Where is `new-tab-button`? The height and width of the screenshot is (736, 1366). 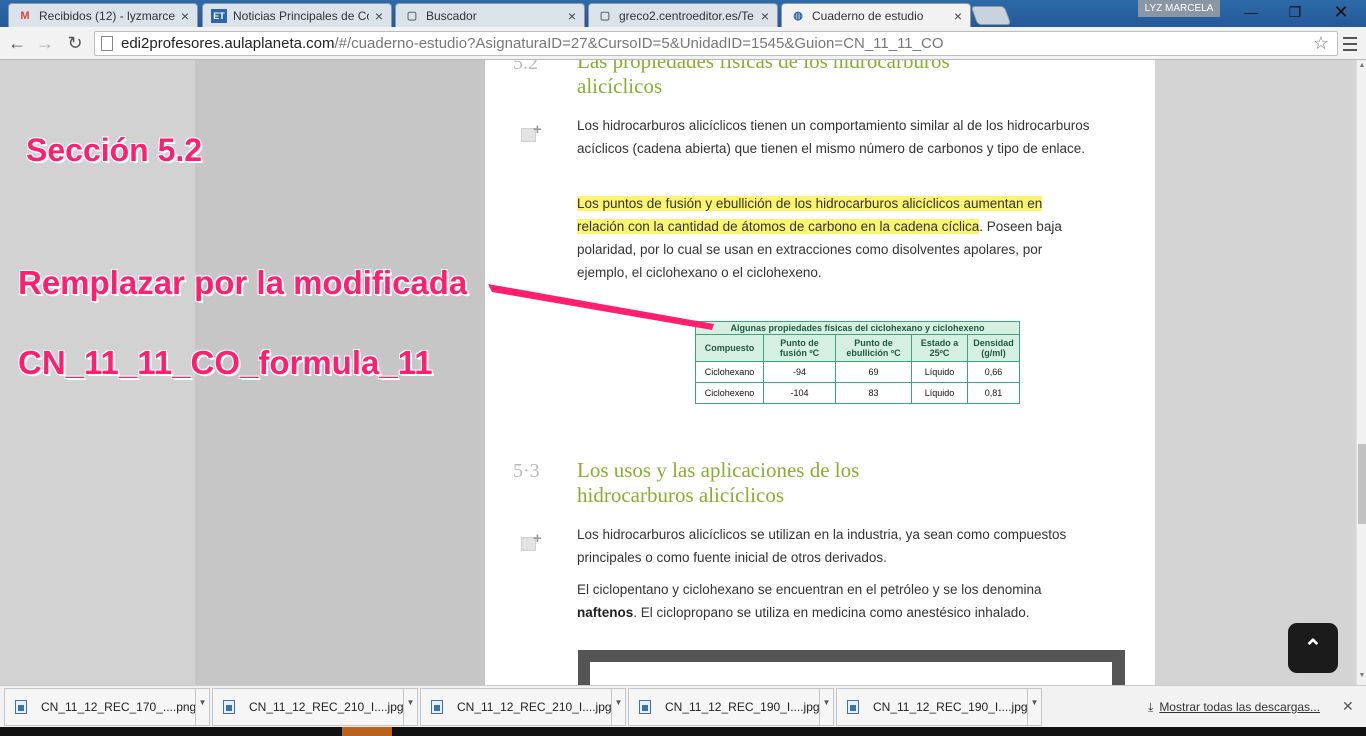 new-tab-button is located at coordinates (991, 15).